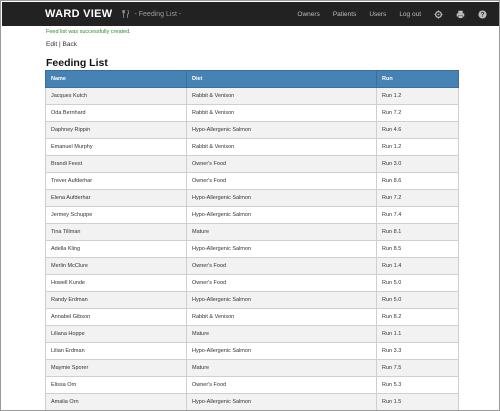 The width and height of the screenshot is (500, 411). Describe the element at coordinates (417, 232) in the screenshot. I see `cell-run: Run 8.1` at that location.